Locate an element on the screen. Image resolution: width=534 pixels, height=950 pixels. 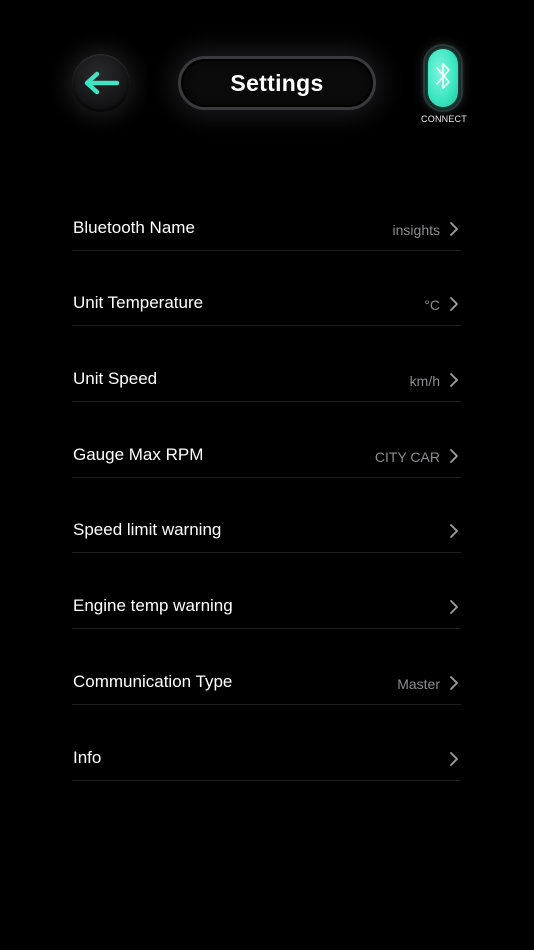
setting-value: km/h is located at coordinates (424, 381).